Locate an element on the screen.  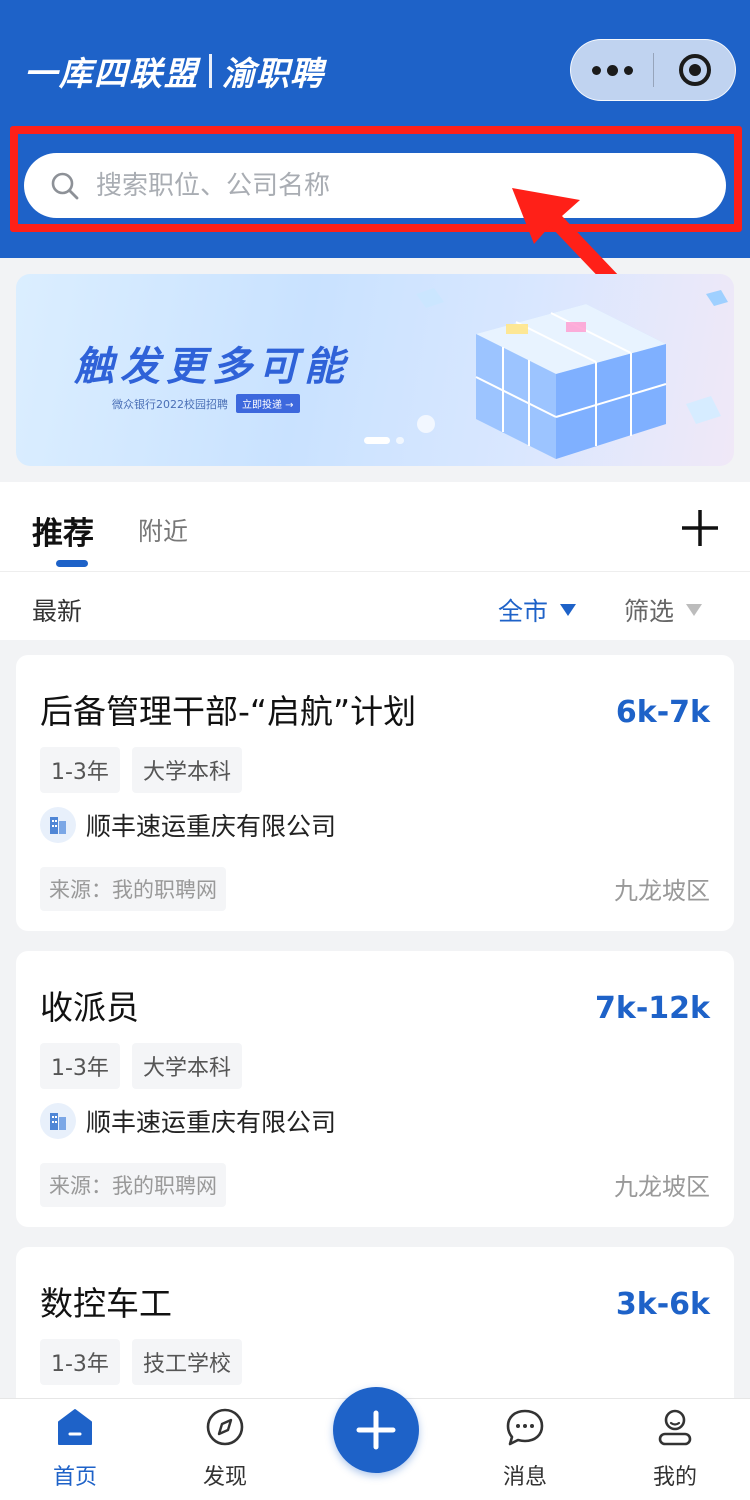
job-title: 收派员 is located at coordinates (89, 1007).